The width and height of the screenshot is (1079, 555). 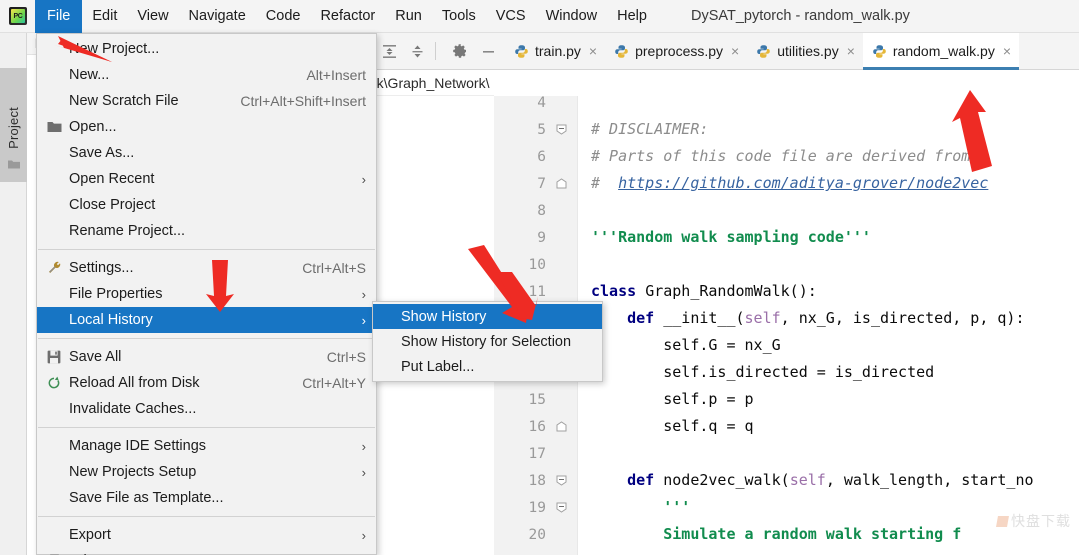 What do you see at coordinates (90, 535) in the screenshot?
I see `menu-item-label: Export` at bounding box center [90, 535].